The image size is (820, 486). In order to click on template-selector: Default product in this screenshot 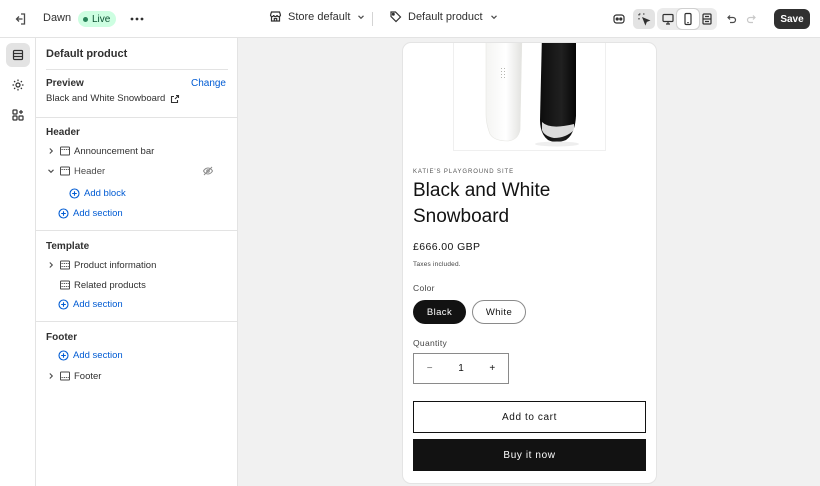, I will do `click(444, 16)`.